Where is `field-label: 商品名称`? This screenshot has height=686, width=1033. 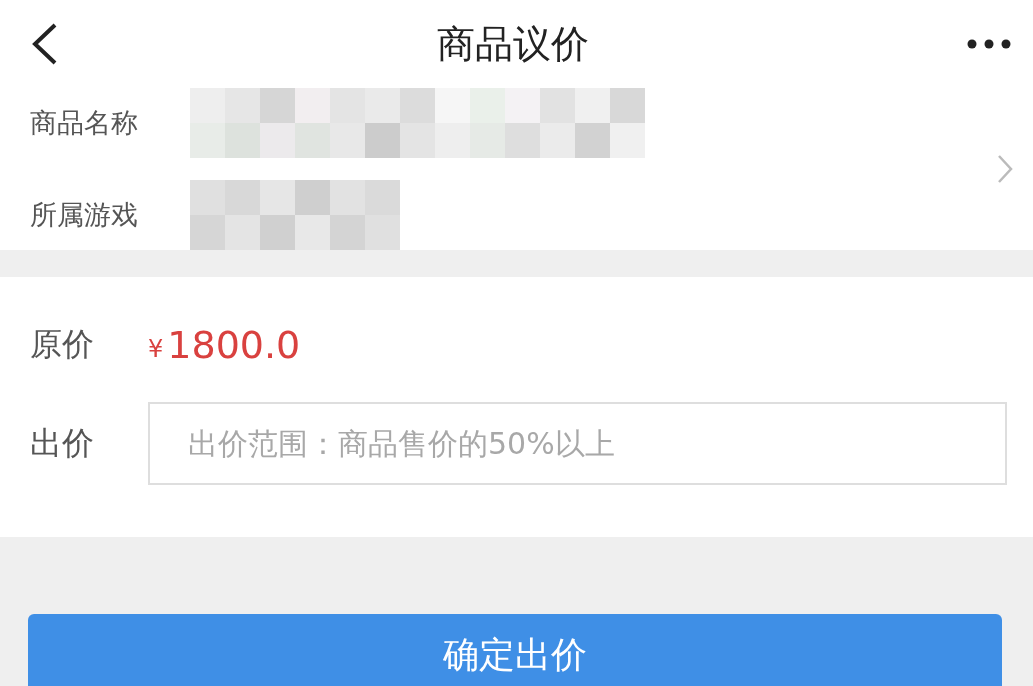
field-label: 商品名称 is located at coordinates (84, 123).